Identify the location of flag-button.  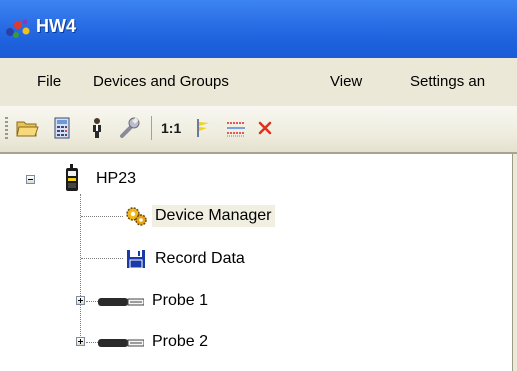
(204, 128).